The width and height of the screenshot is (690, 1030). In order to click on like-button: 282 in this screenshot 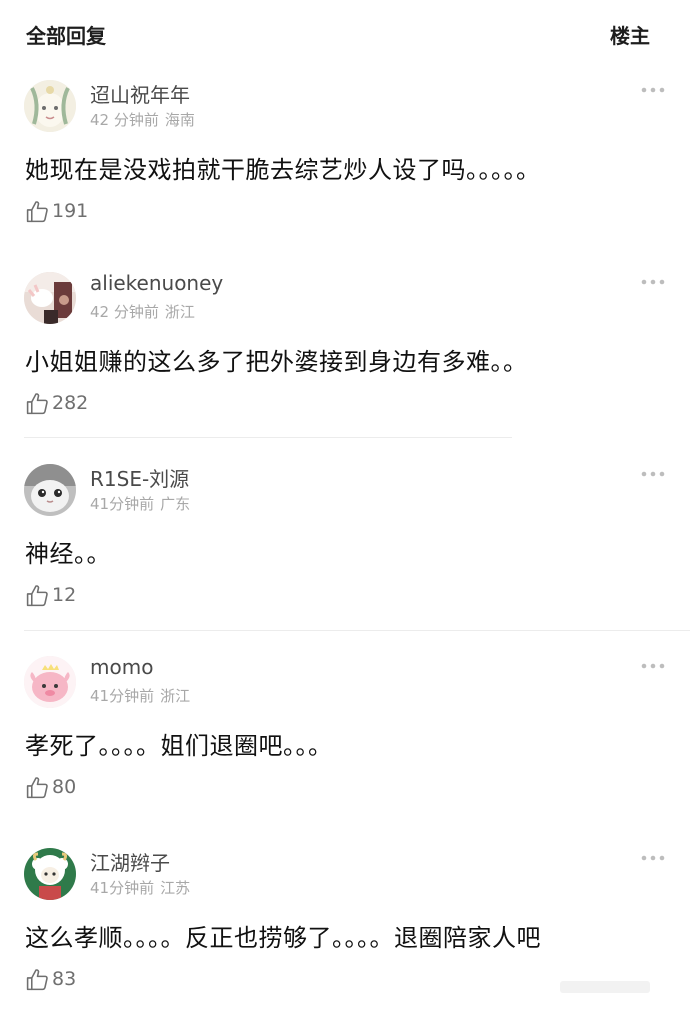, I will do `click(56, 403)`.